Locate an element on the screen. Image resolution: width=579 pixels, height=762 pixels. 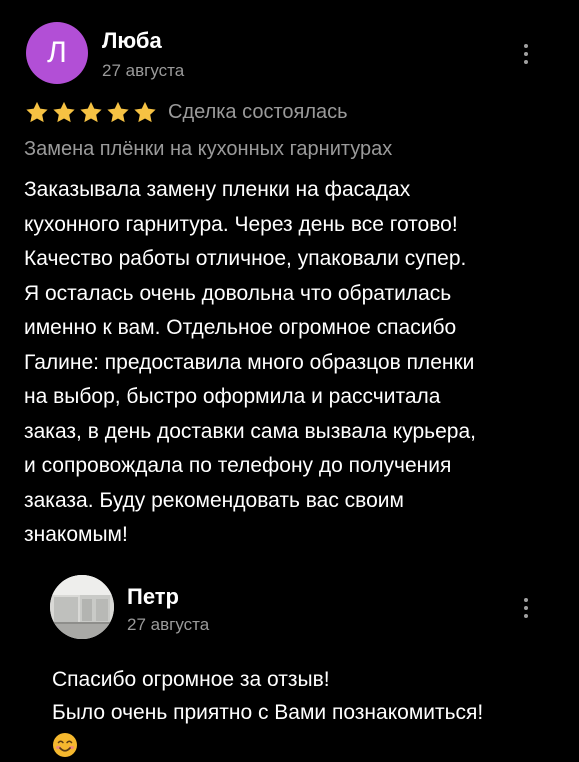
review-text-line: Заказывала замену пленки на фасадах is located at coordinates (217, 189).